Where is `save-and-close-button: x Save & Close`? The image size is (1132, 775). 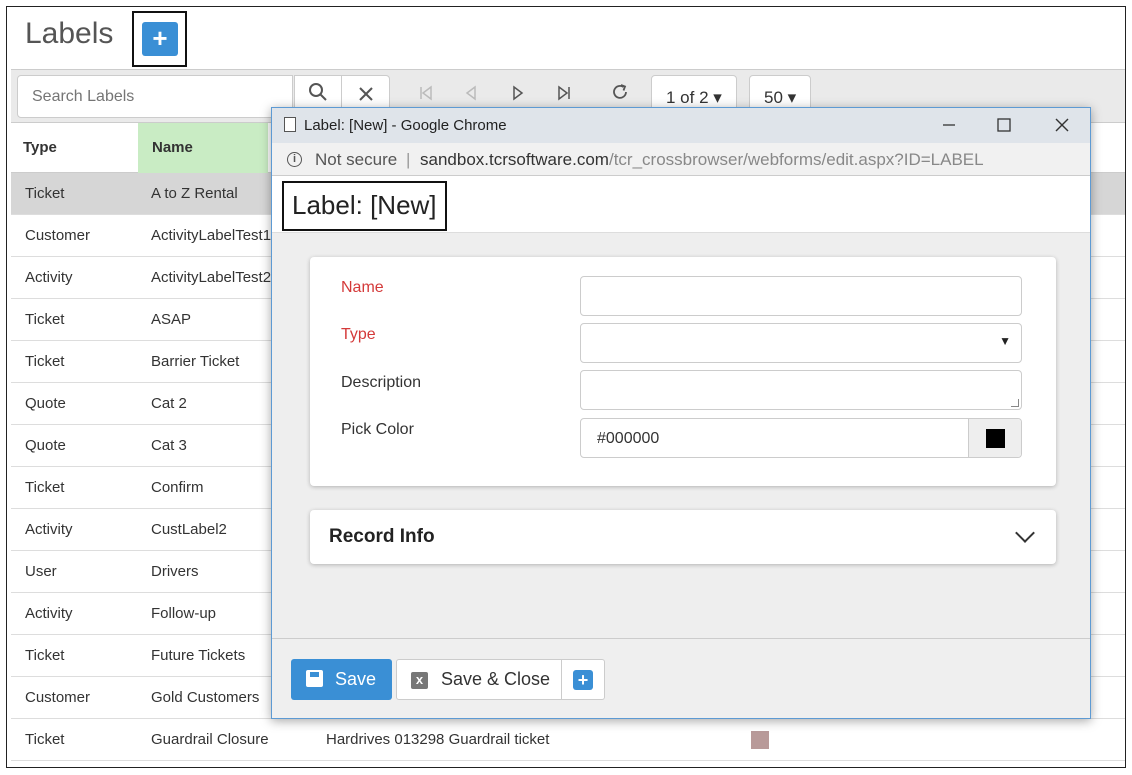
save-and-close-button: x Save & Close is located at coordinates (479, 679).